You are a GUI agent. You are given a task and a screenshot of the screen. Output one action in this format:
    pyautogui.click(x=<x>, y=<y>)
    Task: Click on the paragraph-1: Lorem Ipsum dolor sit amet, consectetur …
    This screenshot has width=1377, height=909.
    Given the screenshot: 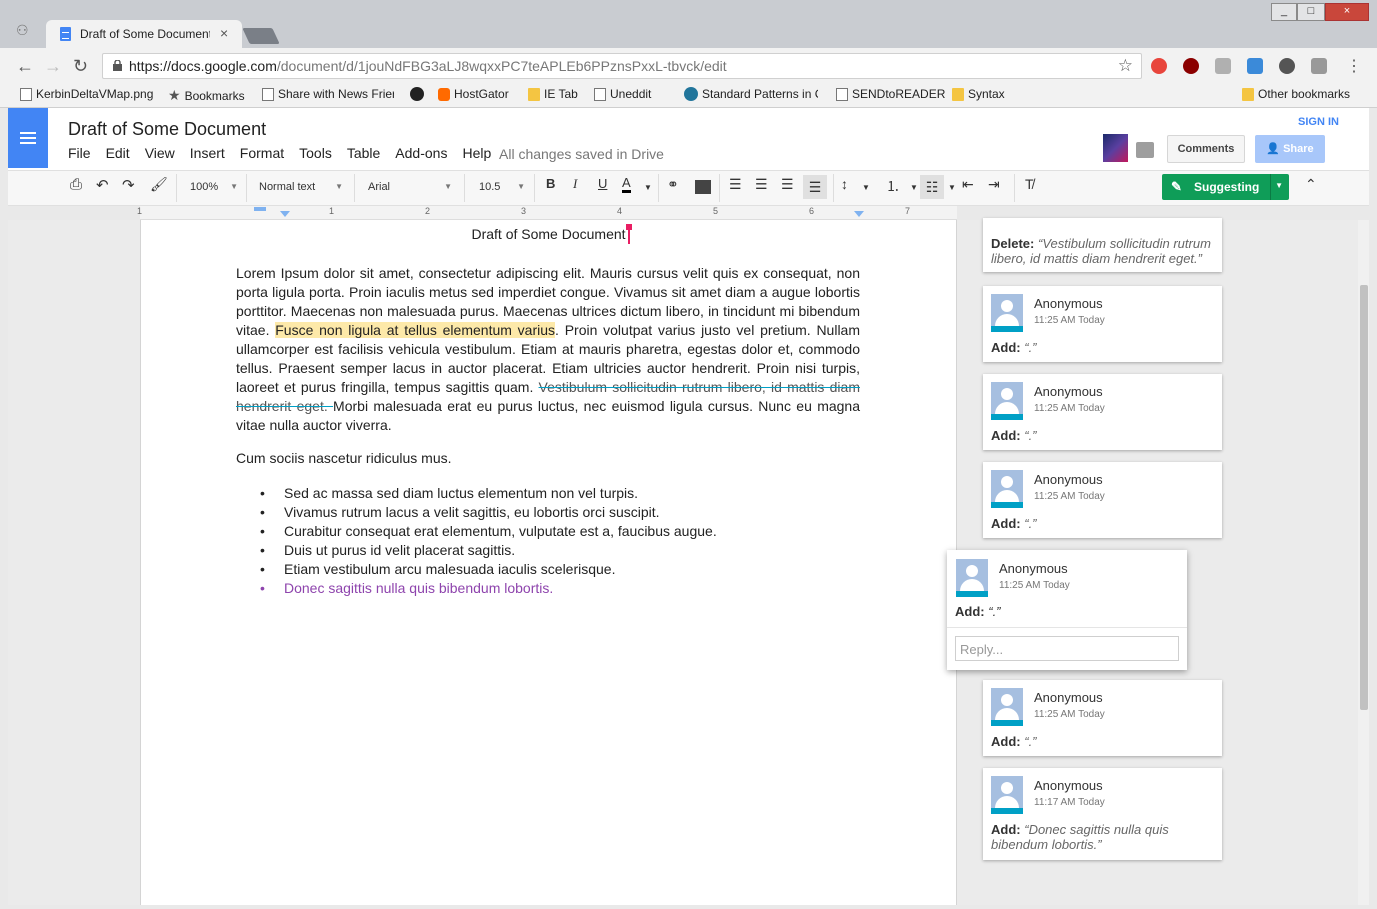 What is the action you would take?
    pyautogui.click(x=548, y=349)
    